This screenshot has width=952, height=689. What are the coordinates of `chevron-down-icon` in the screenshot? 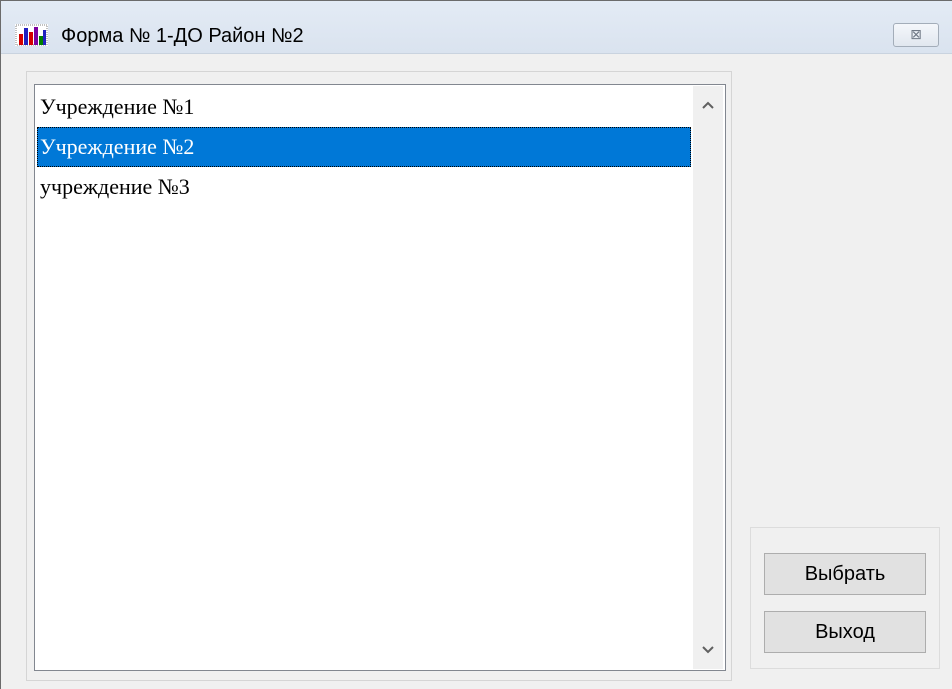 It's located at (708, 650).